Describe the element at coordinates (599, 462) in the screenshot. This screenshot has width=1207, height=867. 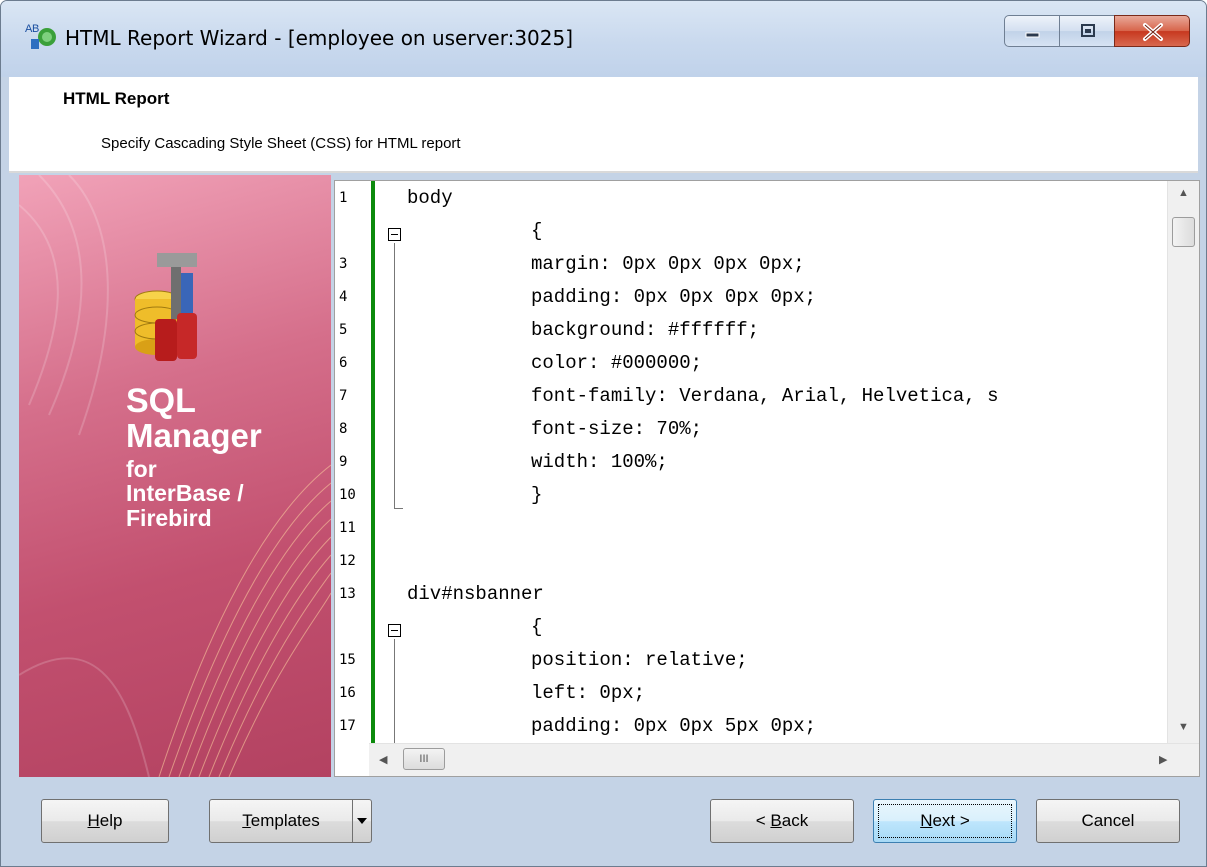
I see `code-text: width: 100%;` at that location.